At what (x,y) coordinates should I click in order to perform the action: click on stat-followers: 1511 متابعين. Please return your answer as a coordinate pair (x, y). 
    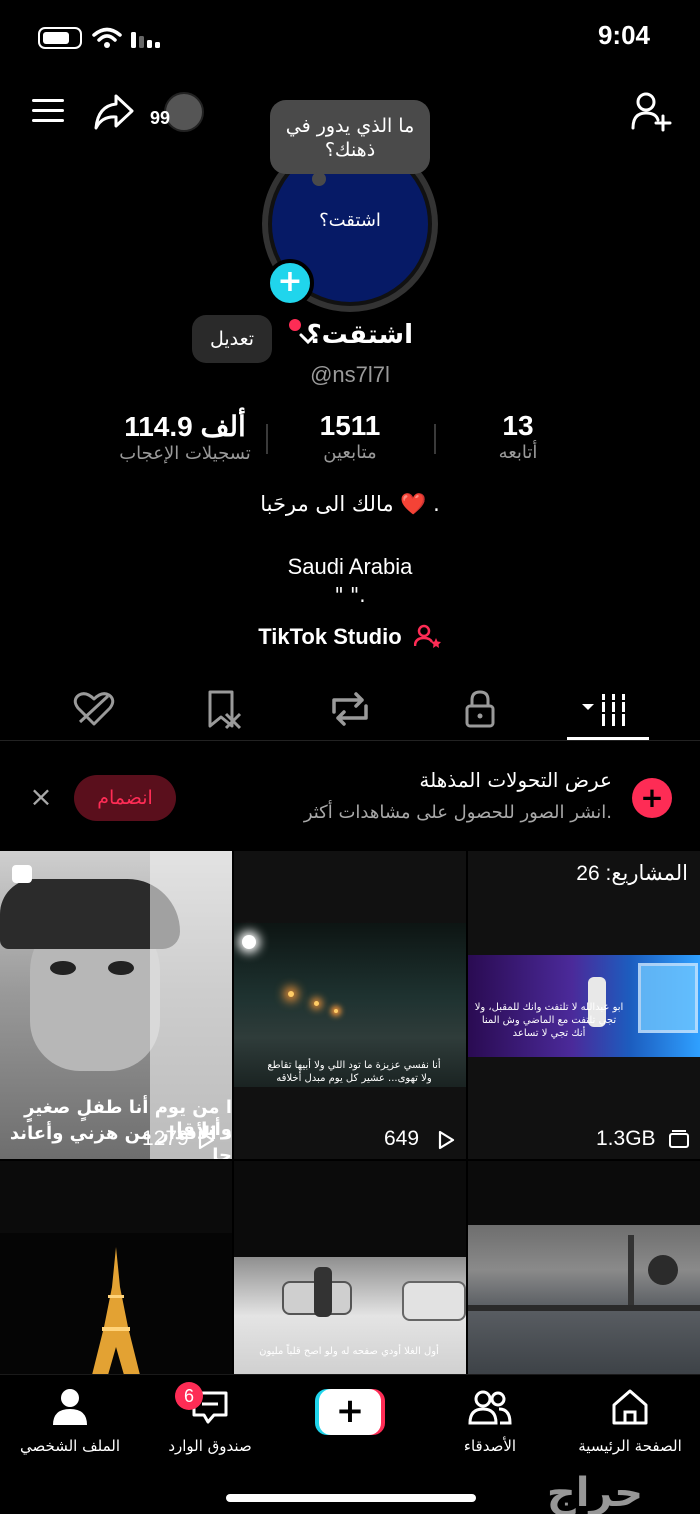
    Looking at the image, I should click on (350, 436).